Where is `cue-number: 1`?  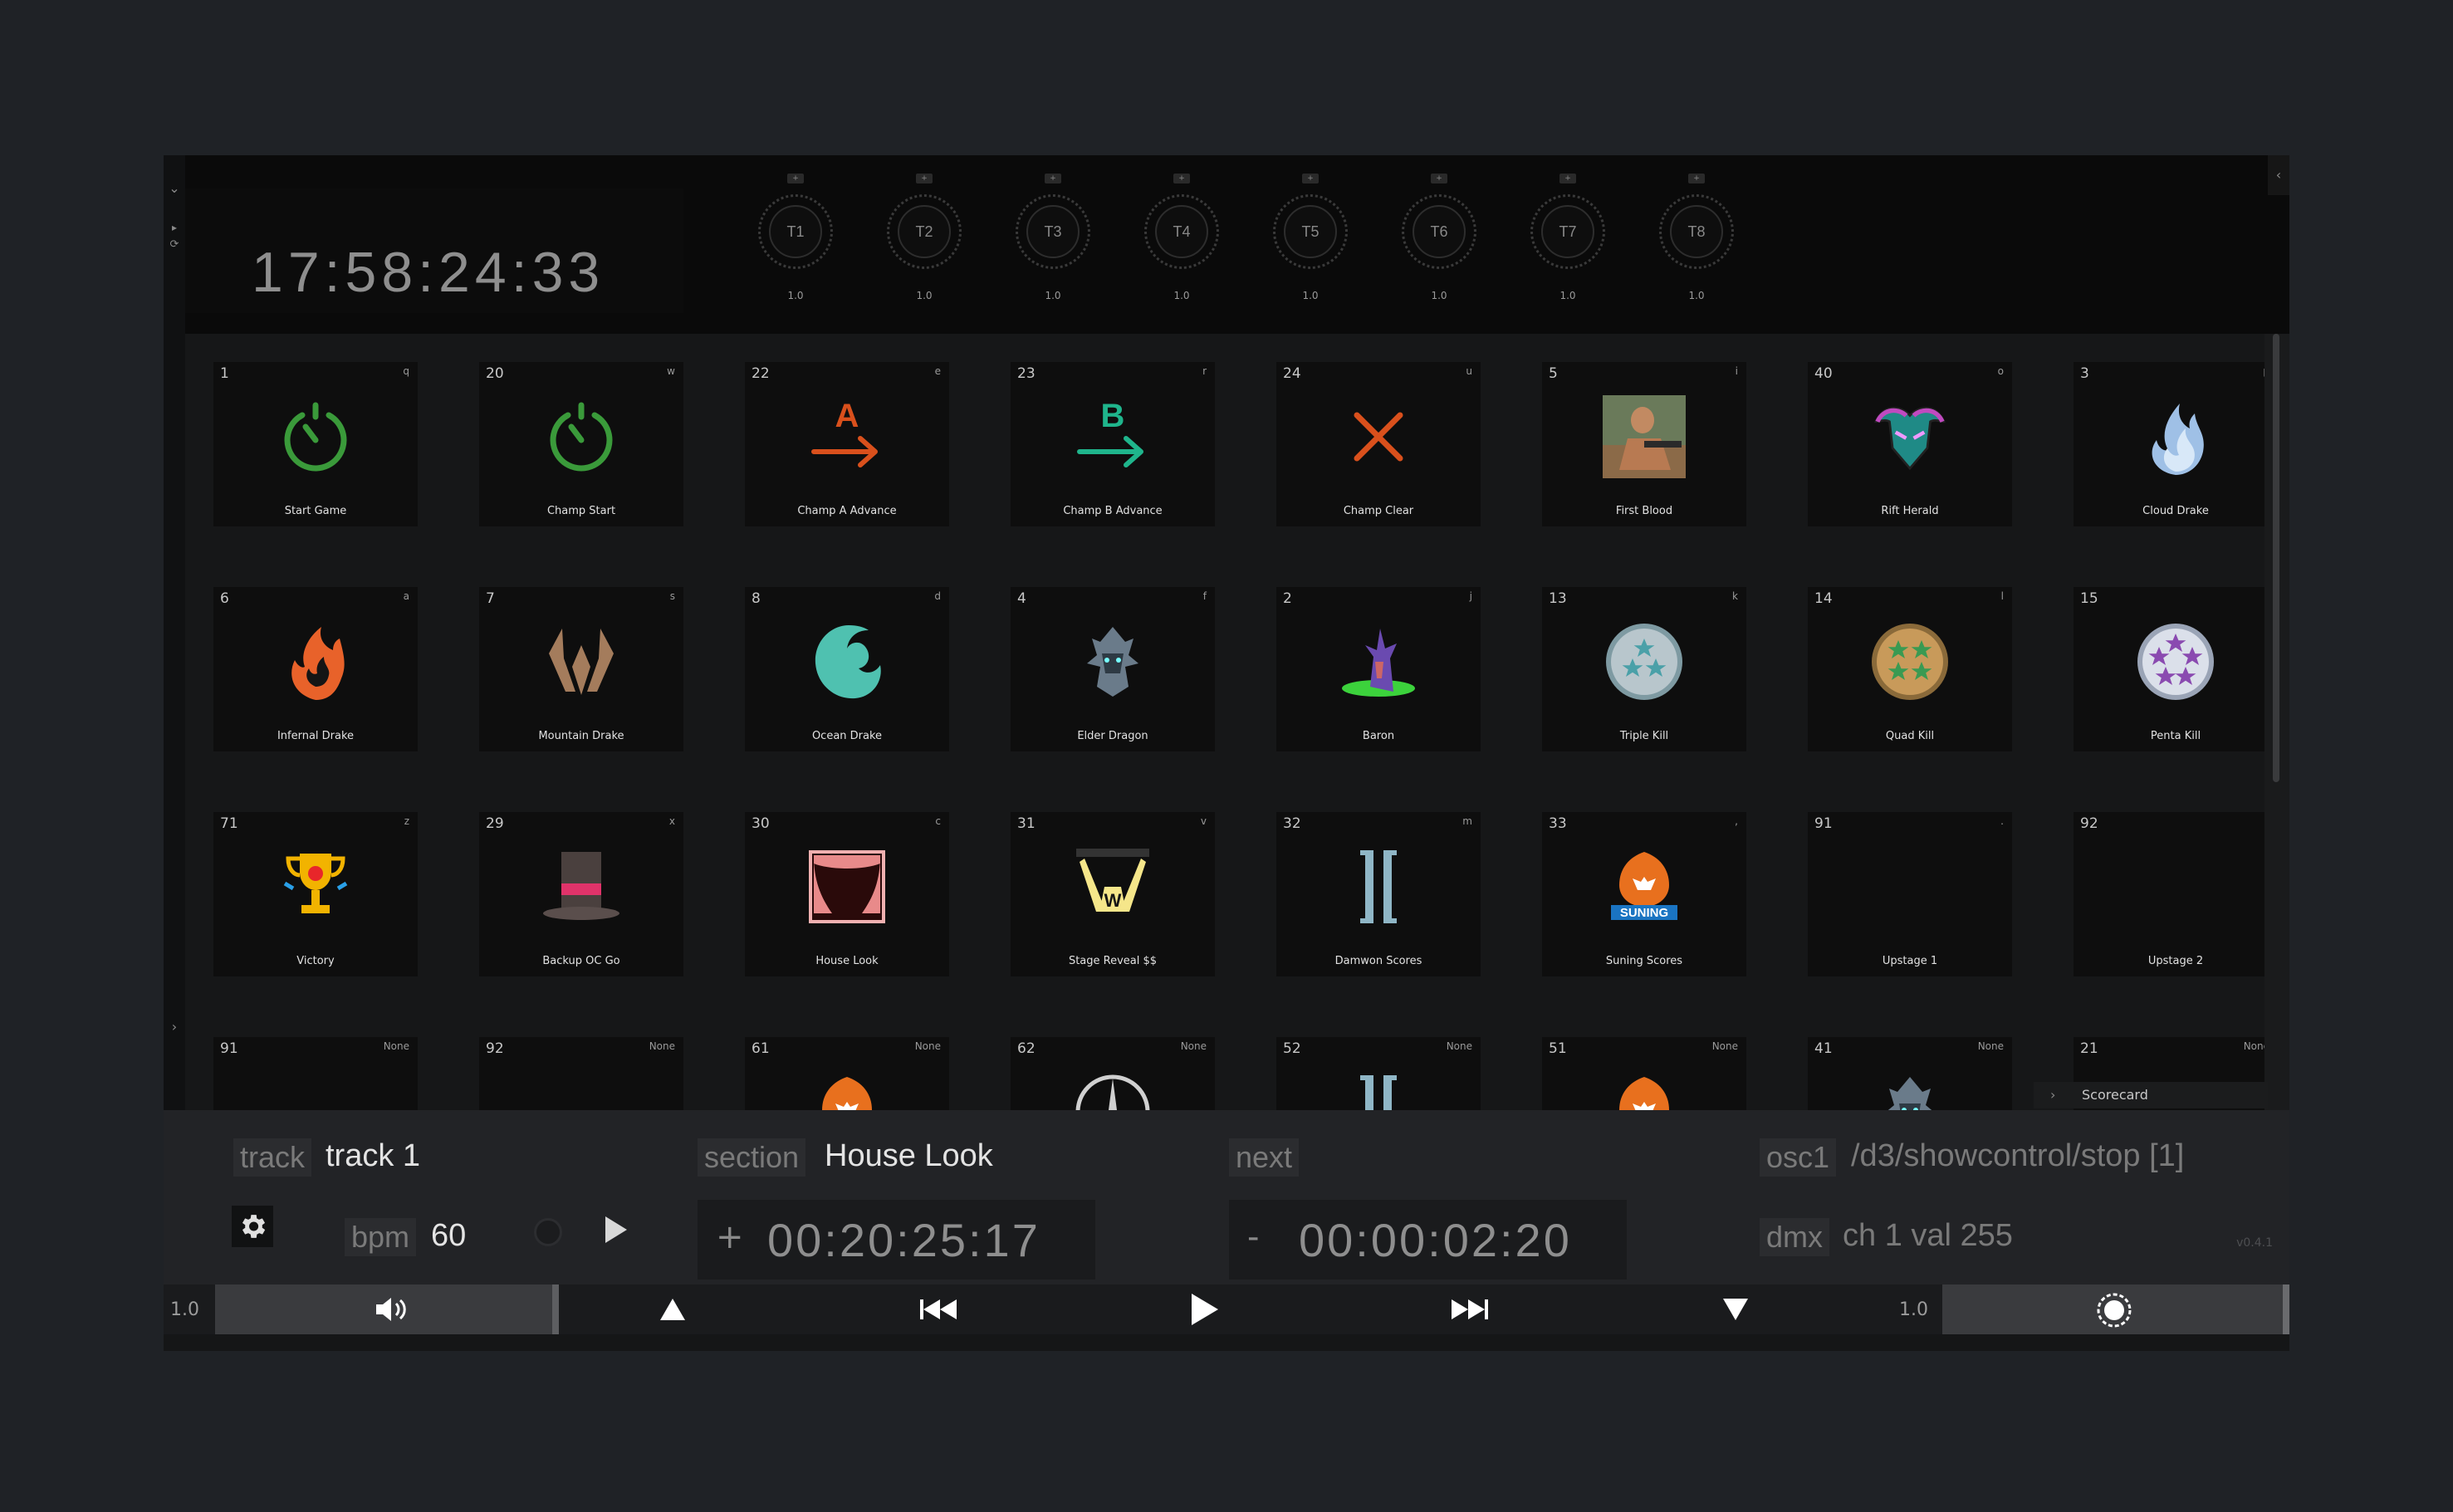 cue-number: 1 is located at coordinates (224, 373).